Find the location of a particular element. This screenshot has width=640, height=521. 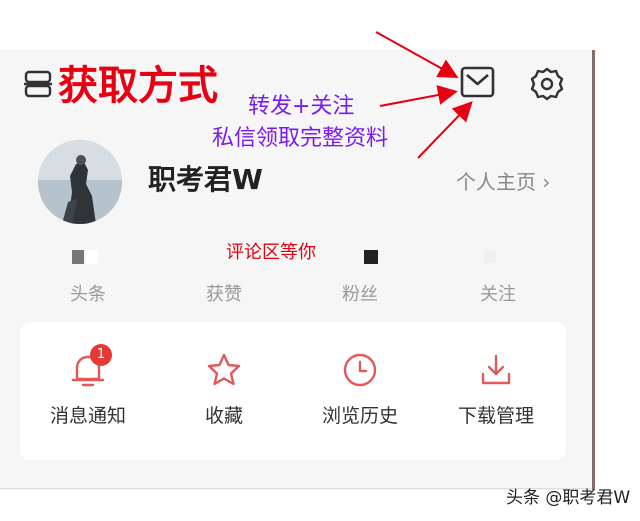

shortcut-downloads: 下载管理 is located at coordinates (496, 391).